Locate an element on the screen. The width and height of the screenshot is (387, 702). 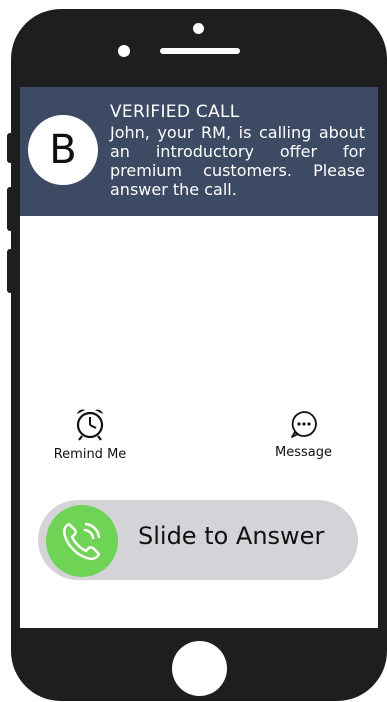
answer-slider-knob is located at coordinates (82, 541).